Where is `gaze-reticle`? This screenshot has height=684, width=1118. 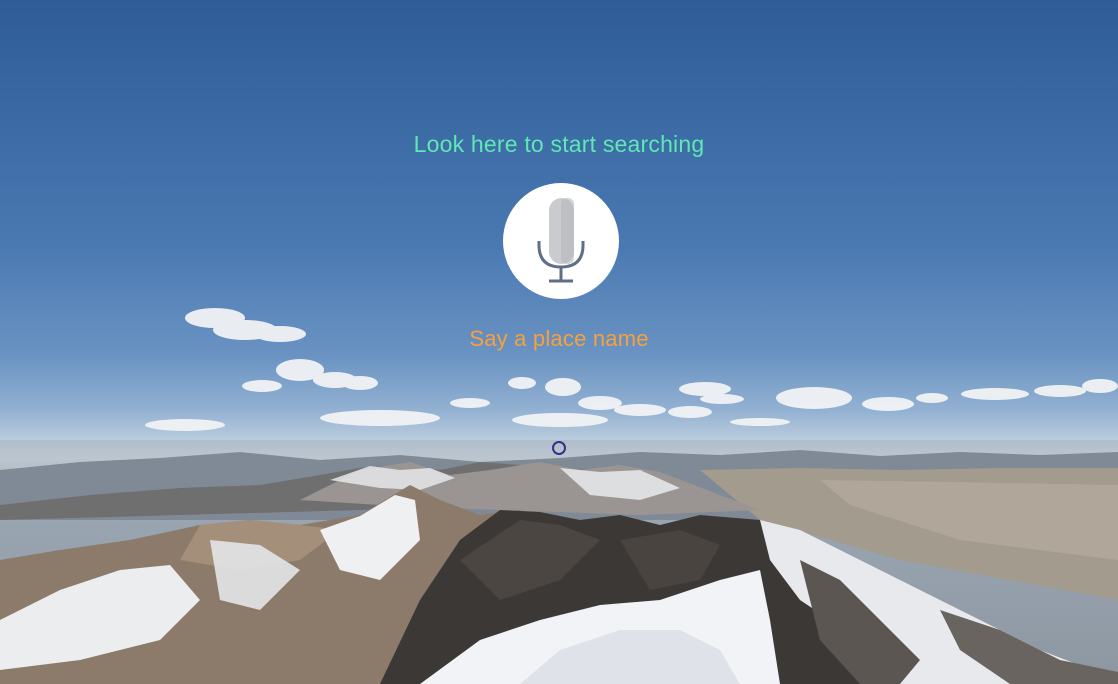
gaze-reticle is located at coordinates (559, 448).